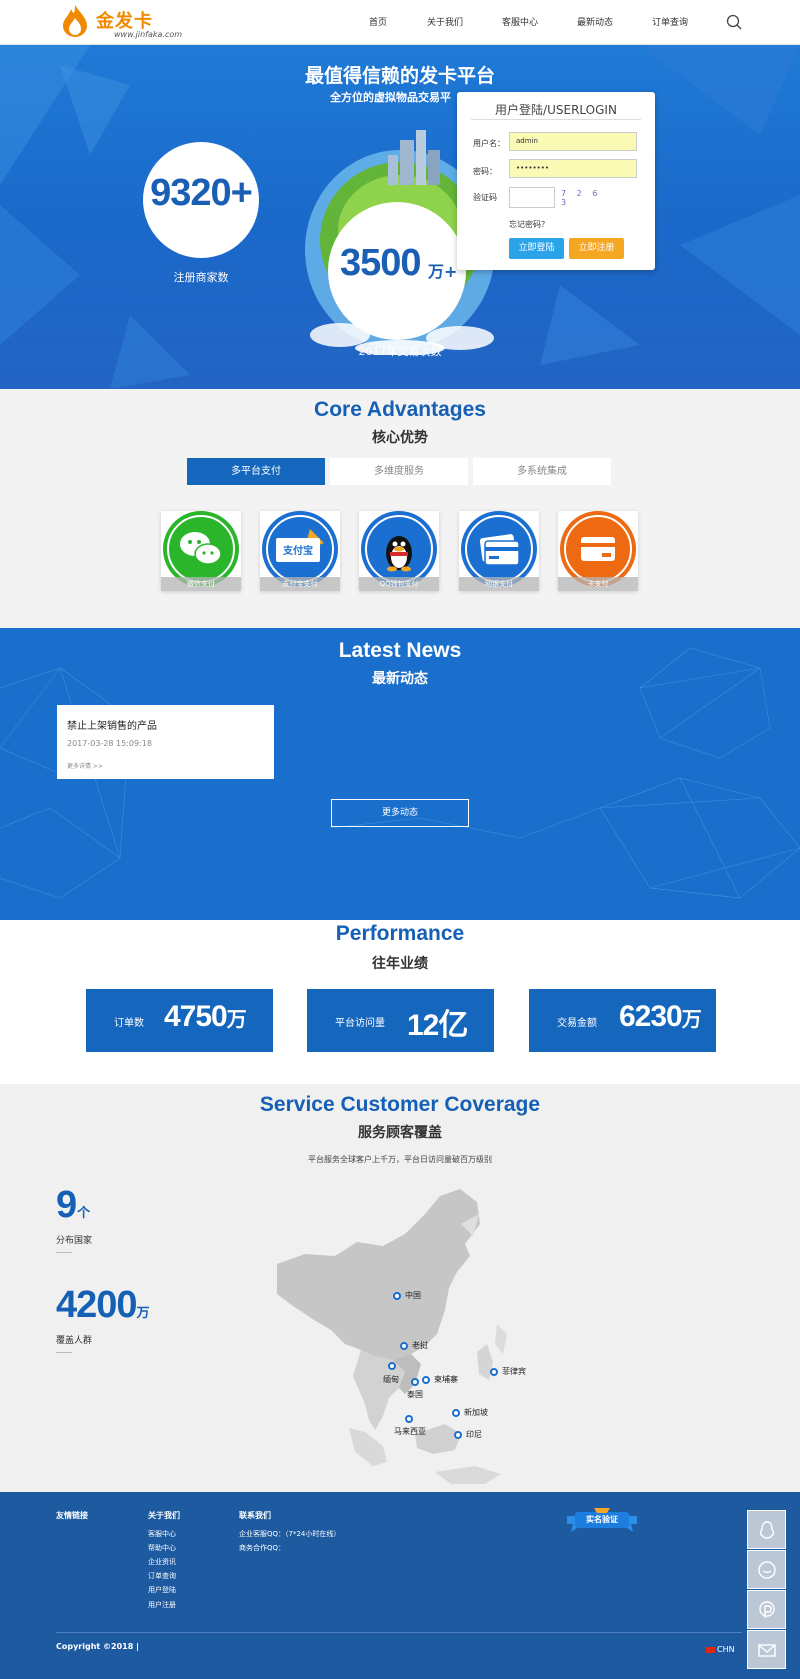 This screenshot has height=1679, width=800. I want to click on stat-amount: 交易金额 6230万, so click(622, 1020).